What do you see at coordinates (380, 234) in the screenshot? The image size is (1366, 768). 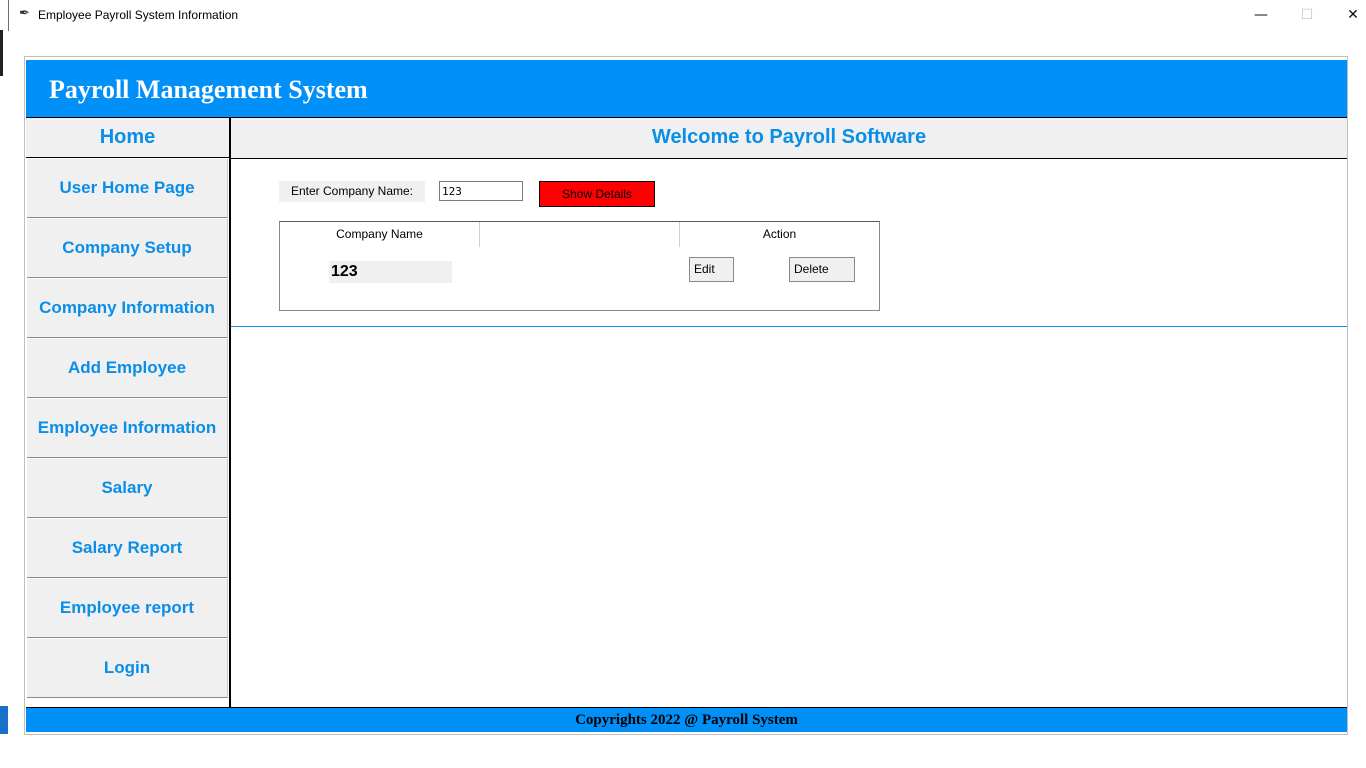 I see `column-header-company-name: Company Name` at bounding box center [380, 234].